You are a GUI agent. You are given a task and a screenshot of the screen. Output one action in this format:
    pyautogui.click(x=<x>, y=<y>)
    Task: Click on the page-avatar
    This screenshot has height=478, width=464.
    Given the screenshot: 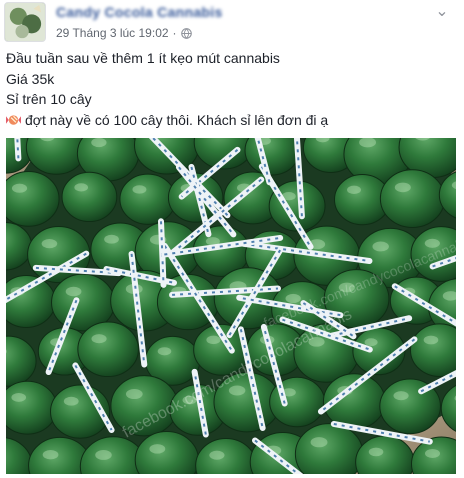 What is the action you would take?
    pyautogui.click(x=25, y=22)
    